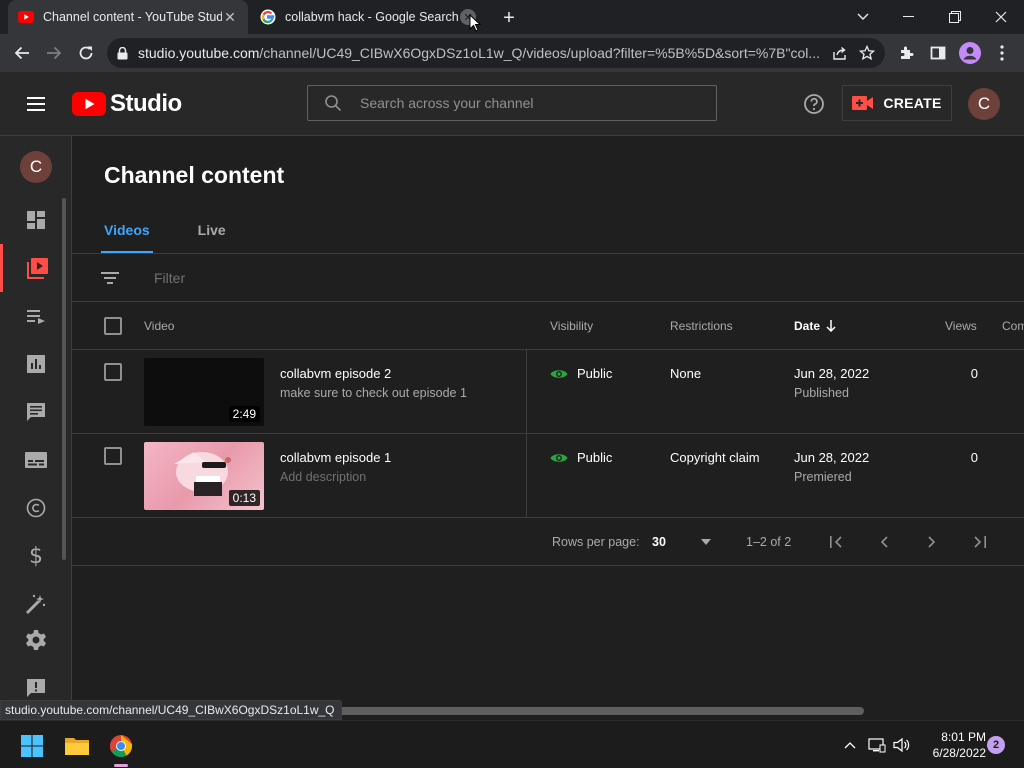 Image resolution: width=1024 pixels, height=768 pixels. Describe the element at coordinates (530, 103) in the screenshot. I see `search-input` at that location.